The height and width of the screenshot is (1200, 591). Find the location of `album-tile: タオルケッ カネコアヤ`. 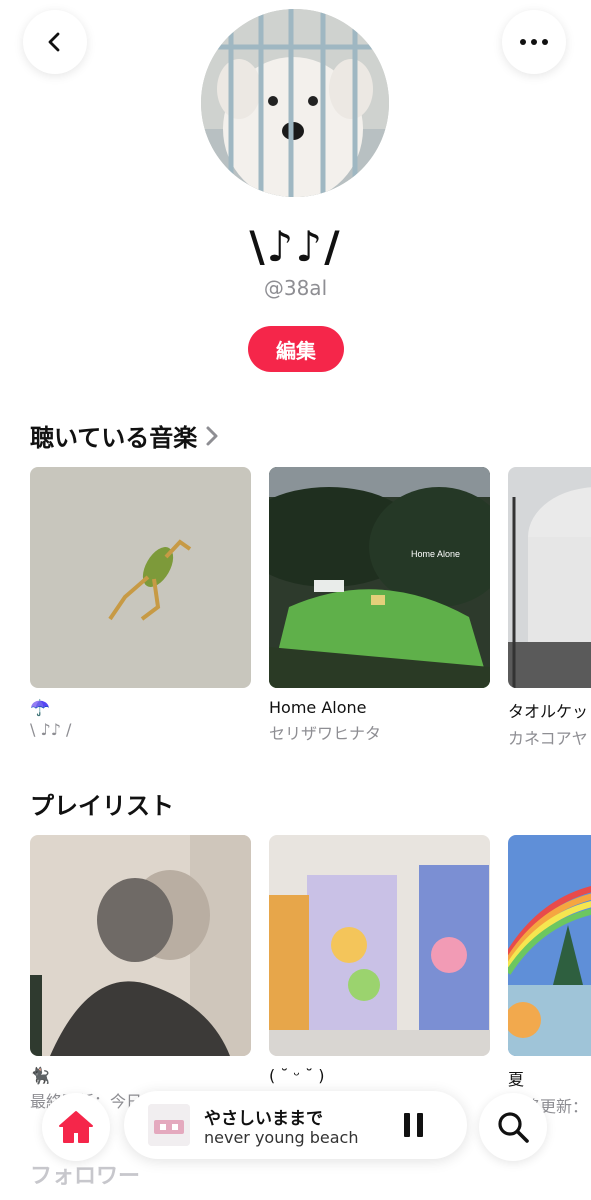

album-tile: タオルケッ カネコアヤ is located at coordinates (549, 608).